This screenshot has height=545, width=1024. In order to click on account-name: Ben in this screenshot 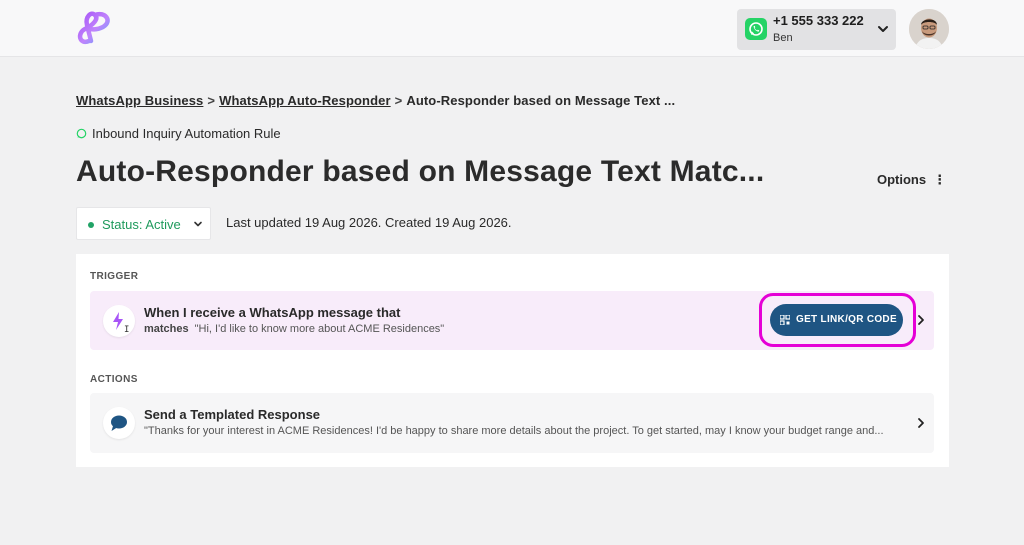, I will do `click(783, 38)`.